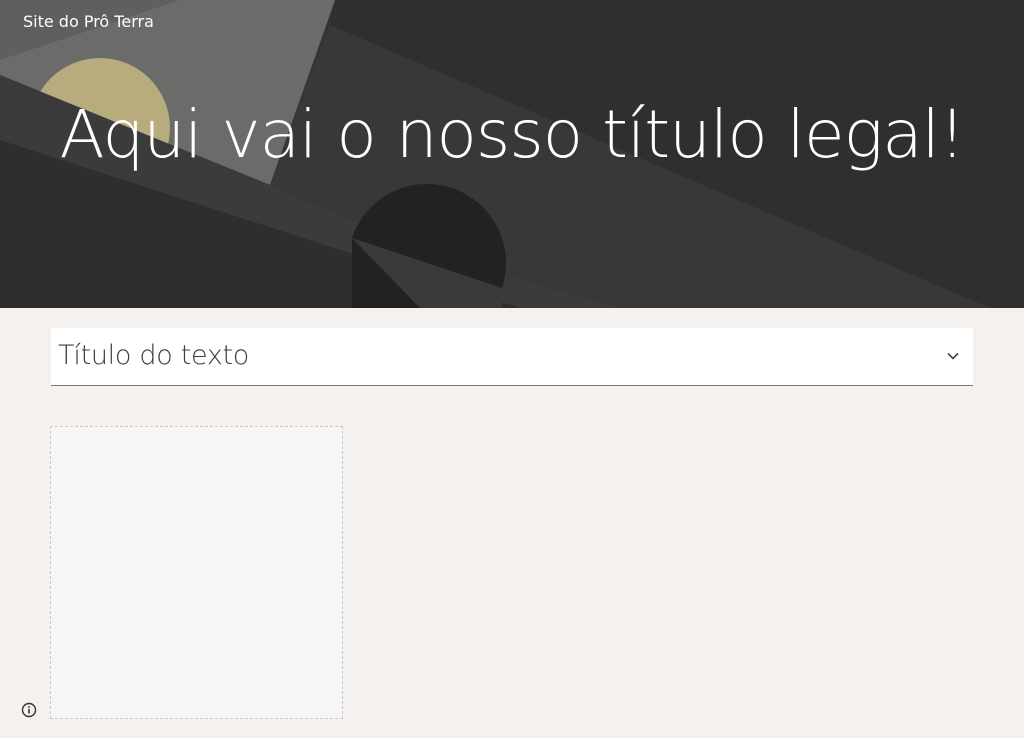 The height and width of the screenshot is (738, 1024). What do you see at coordinates (88, 21) in the screenshot?
I see `site-title: Site do Prô Terra` at bounding box center [88, 21].